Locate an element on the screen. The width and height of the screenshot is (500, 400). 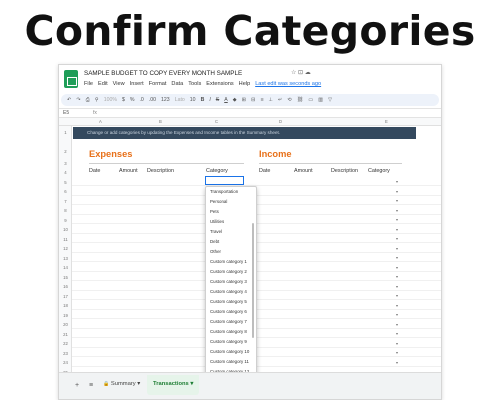
link-icon: ⛓ is located at coordinates (300, 100).